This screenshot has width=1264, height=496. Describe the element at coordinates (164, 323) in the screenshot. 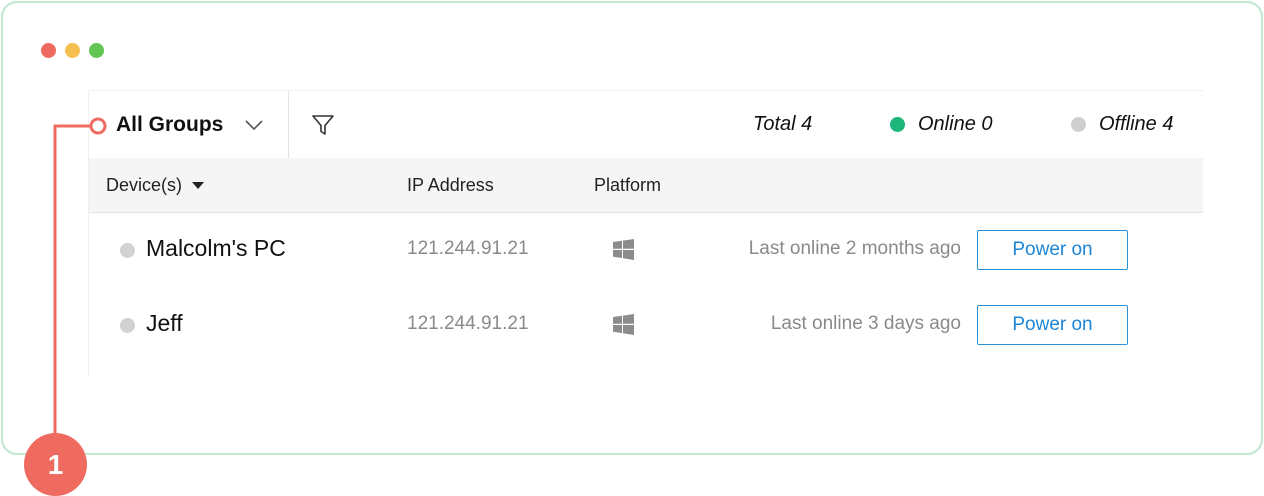

I see `device-name: Jeff` at that location.